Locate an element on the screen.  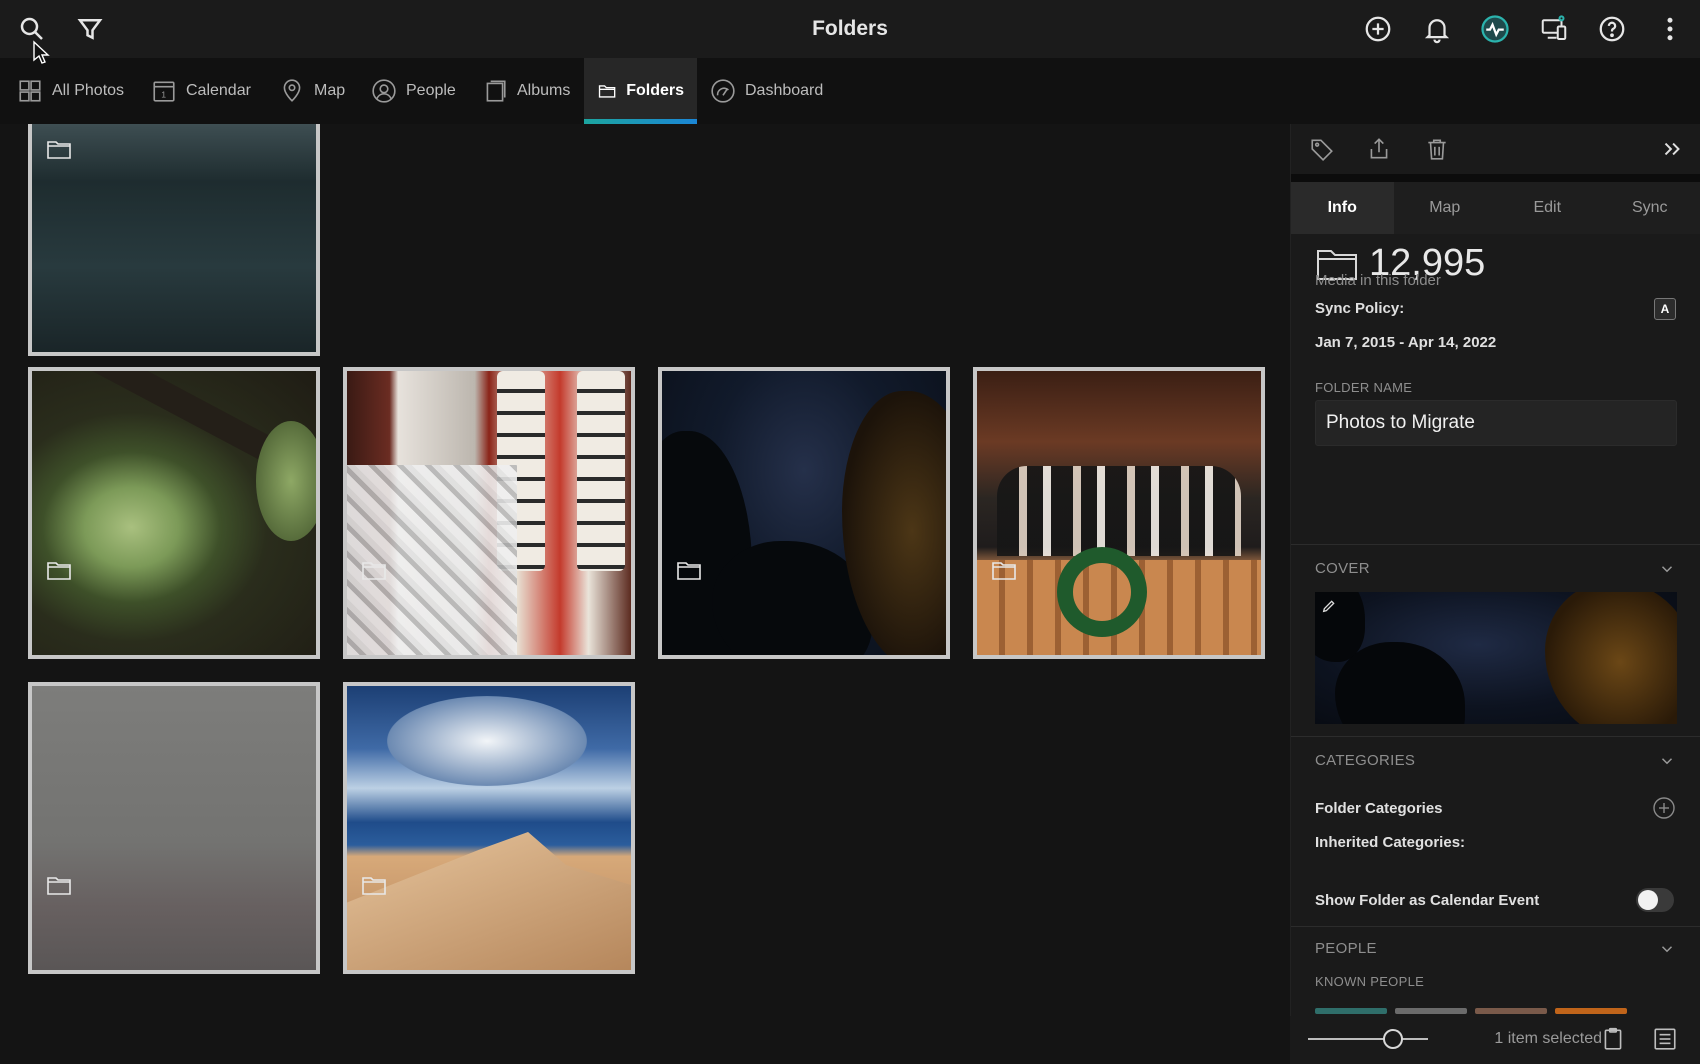
trash-icon is located at coordinates (1437, 149).